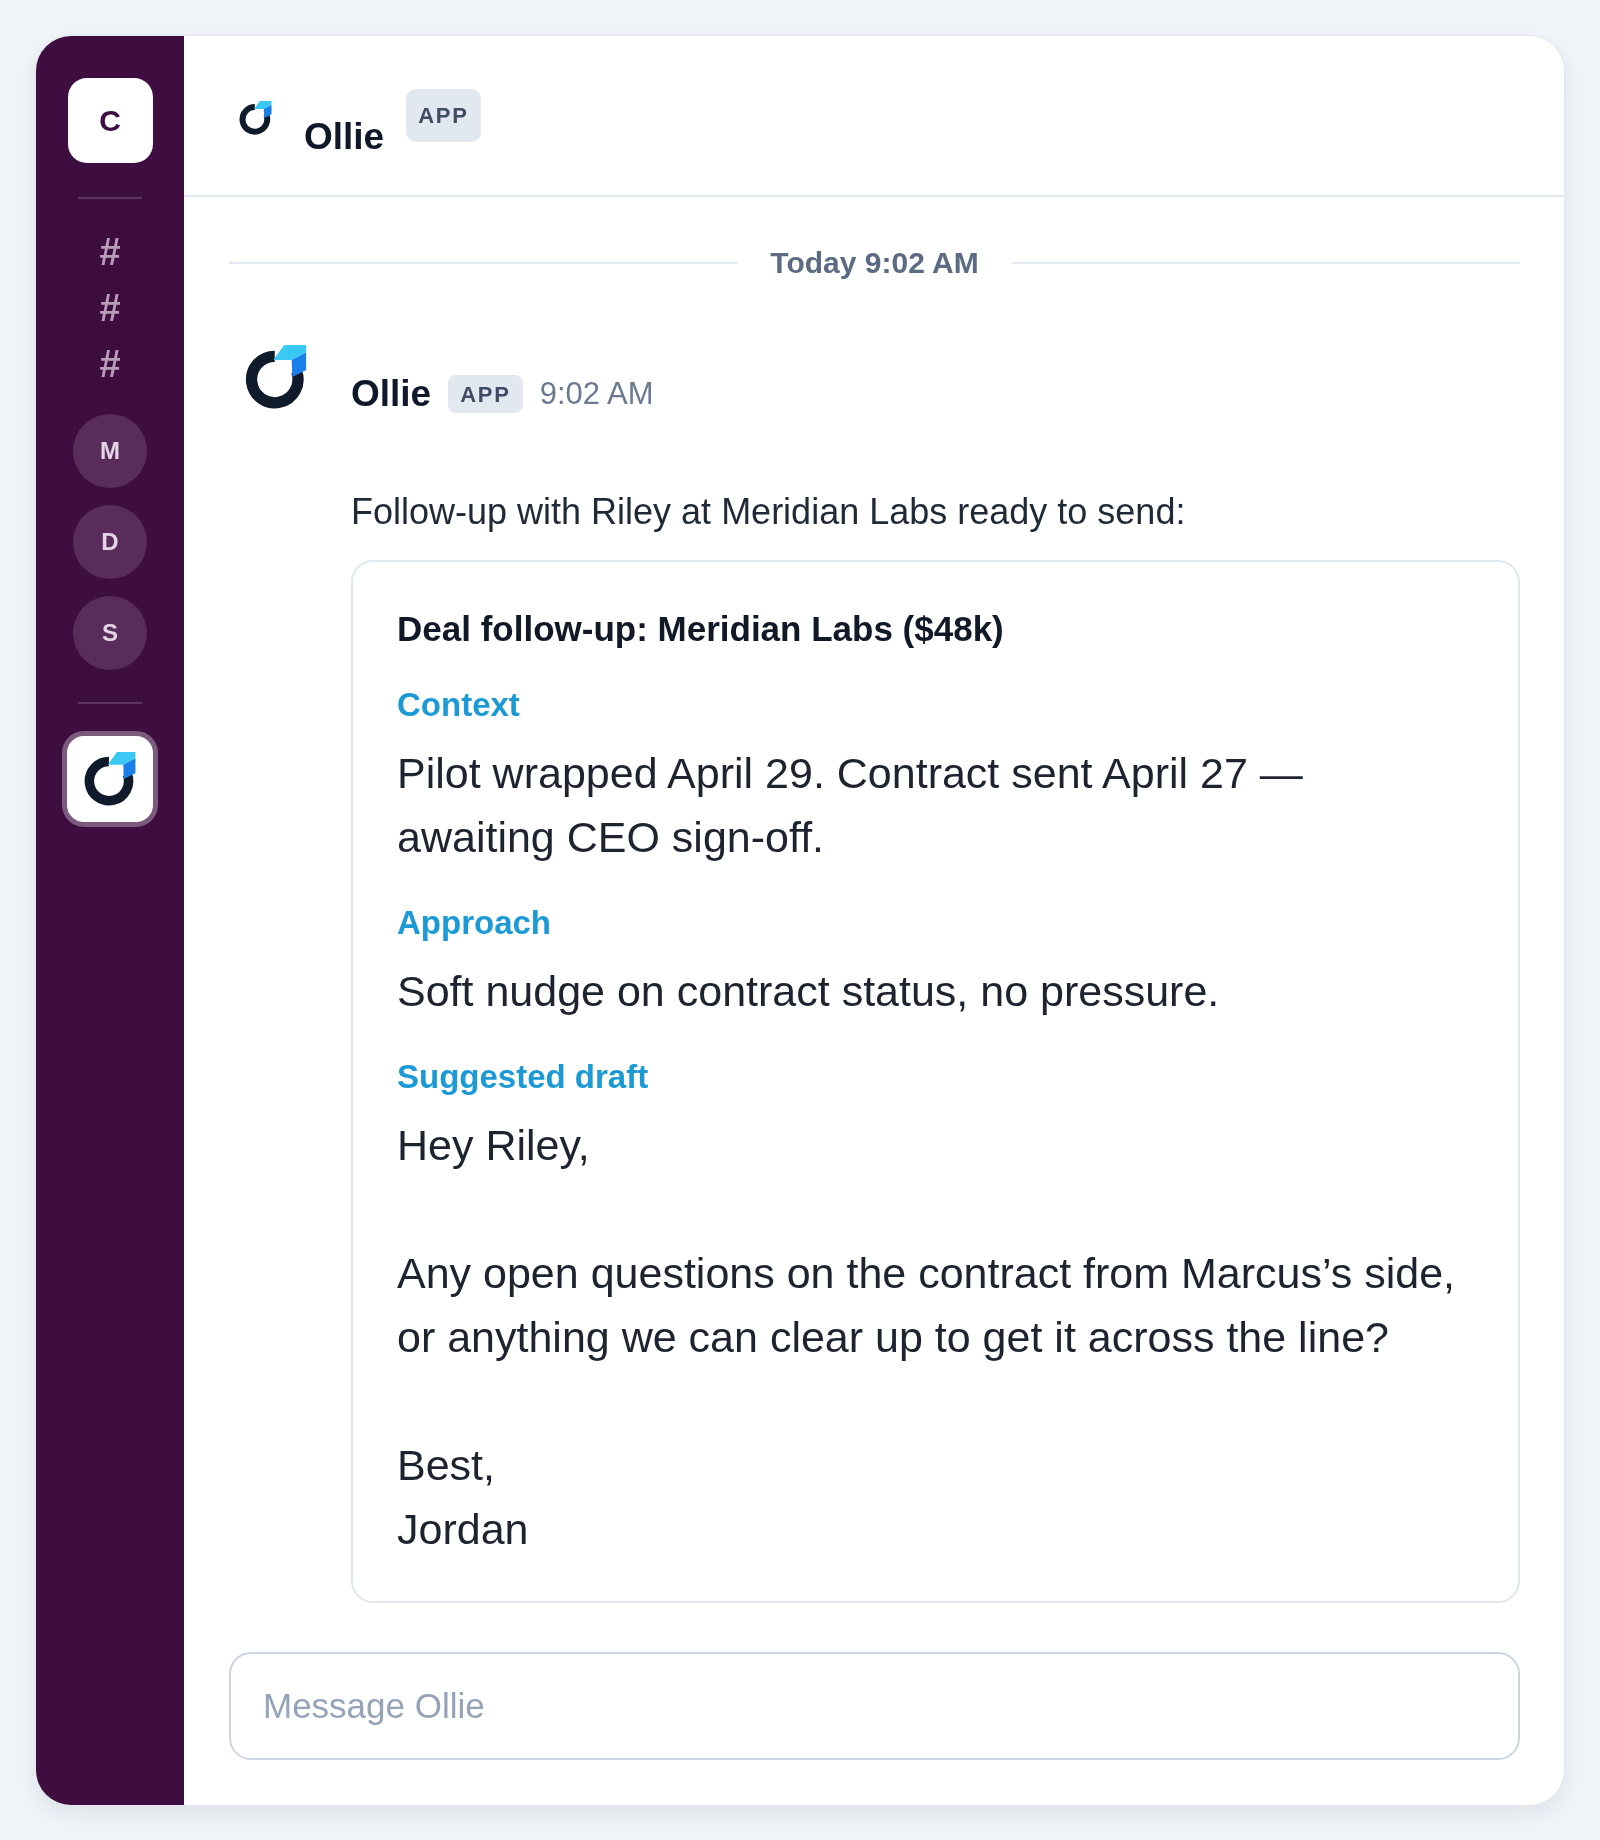  Describe the element at coordinates (391, 394) in the screenshot. I see `sender-name: Ollie` at that location.